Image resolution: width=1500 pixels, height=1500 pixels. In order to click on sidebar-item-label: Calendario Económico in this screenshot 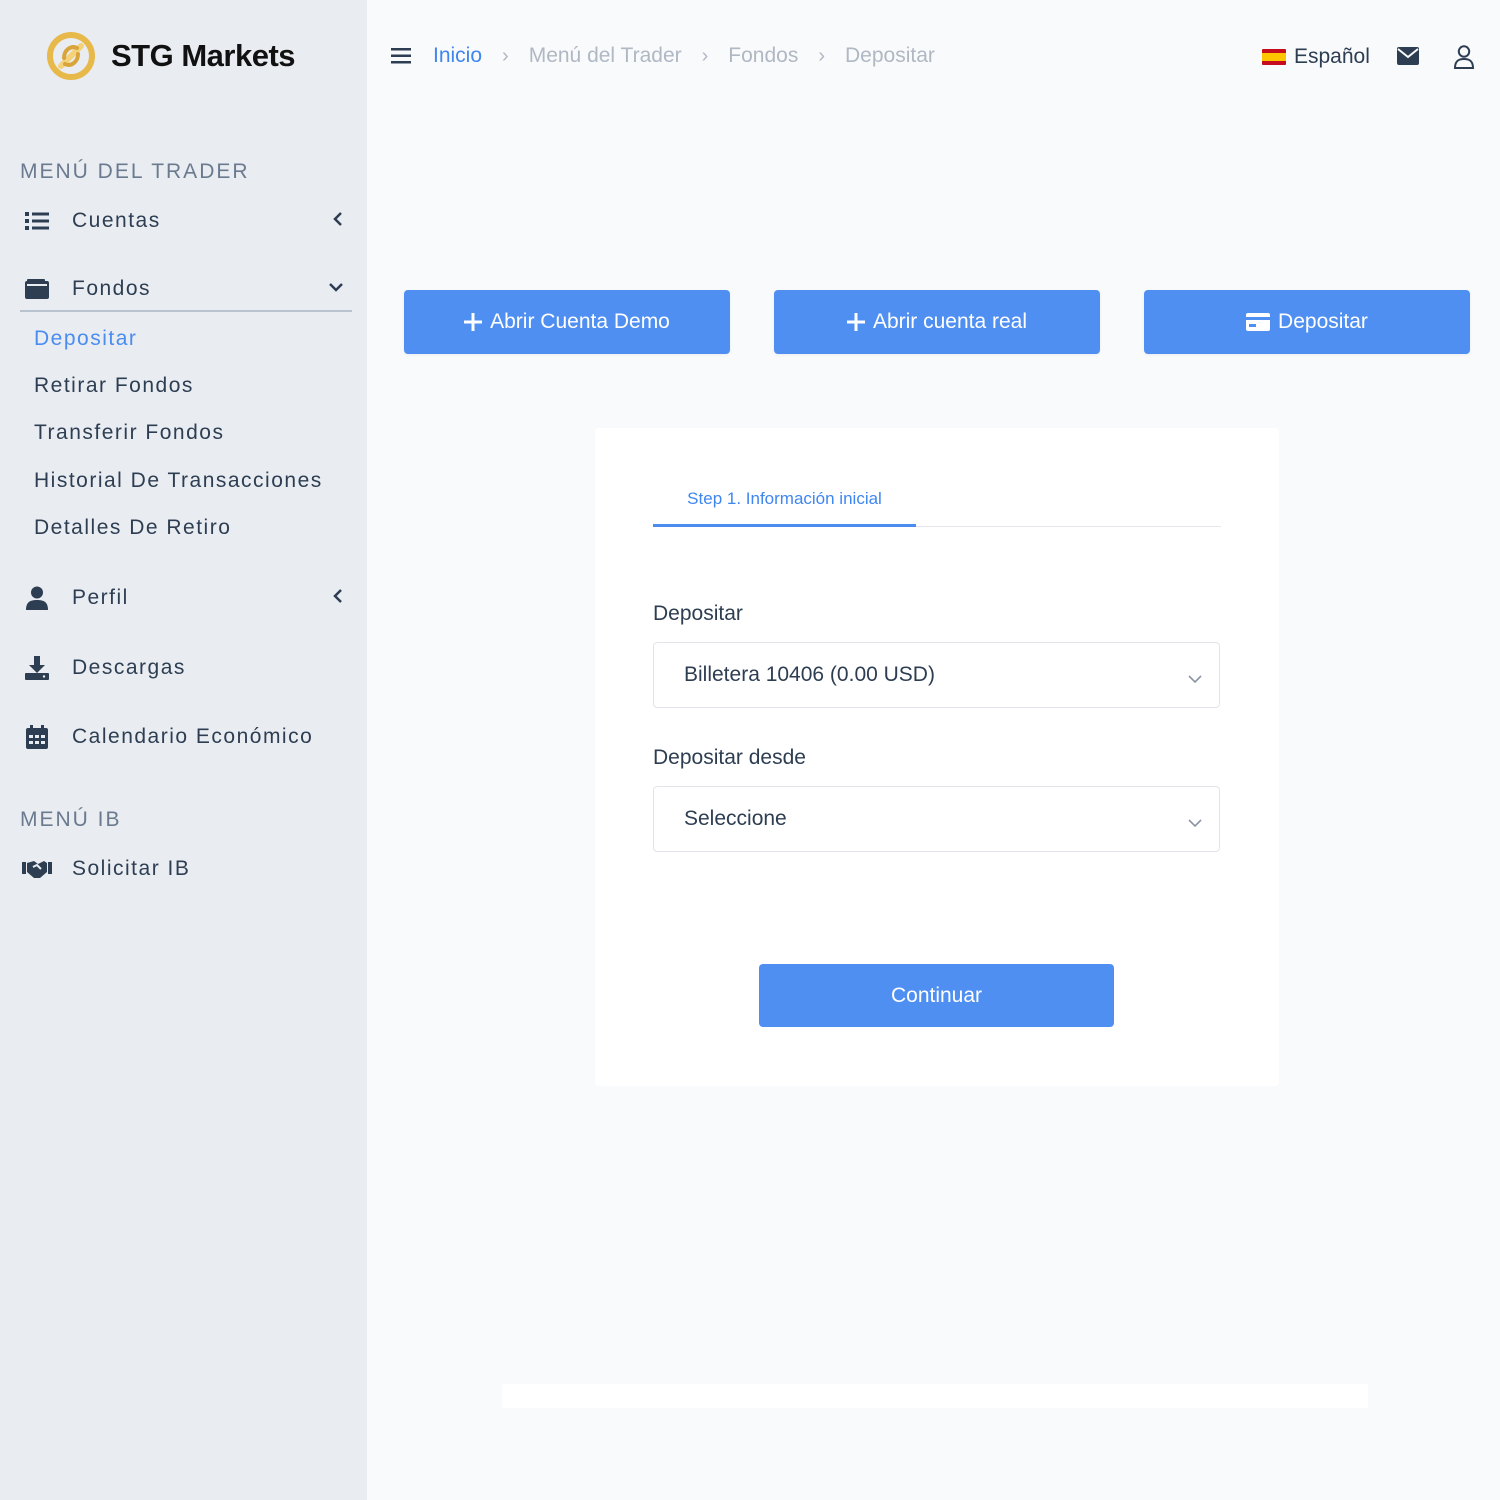, I will do `click(193, 736)`.